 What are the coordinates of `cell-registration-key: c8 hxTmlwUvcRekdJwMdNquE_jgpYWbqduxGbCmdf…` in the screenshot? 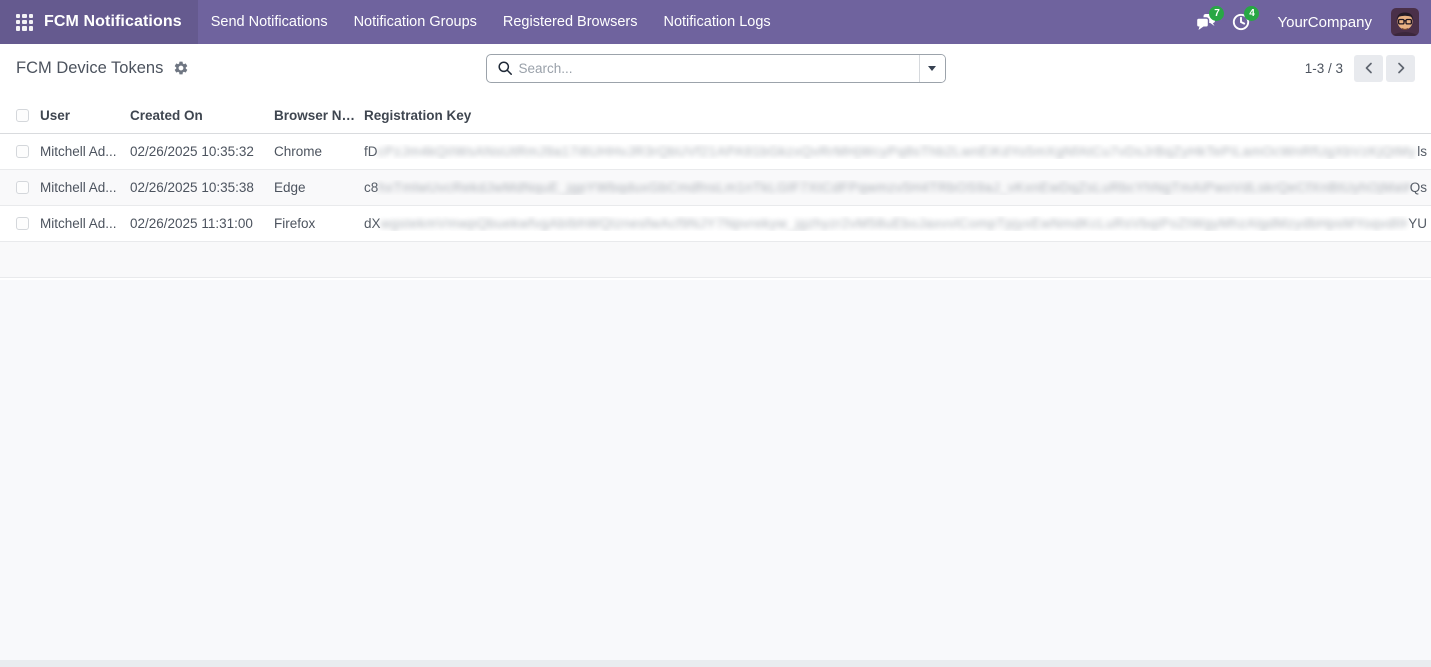 It's located at (895, 187).